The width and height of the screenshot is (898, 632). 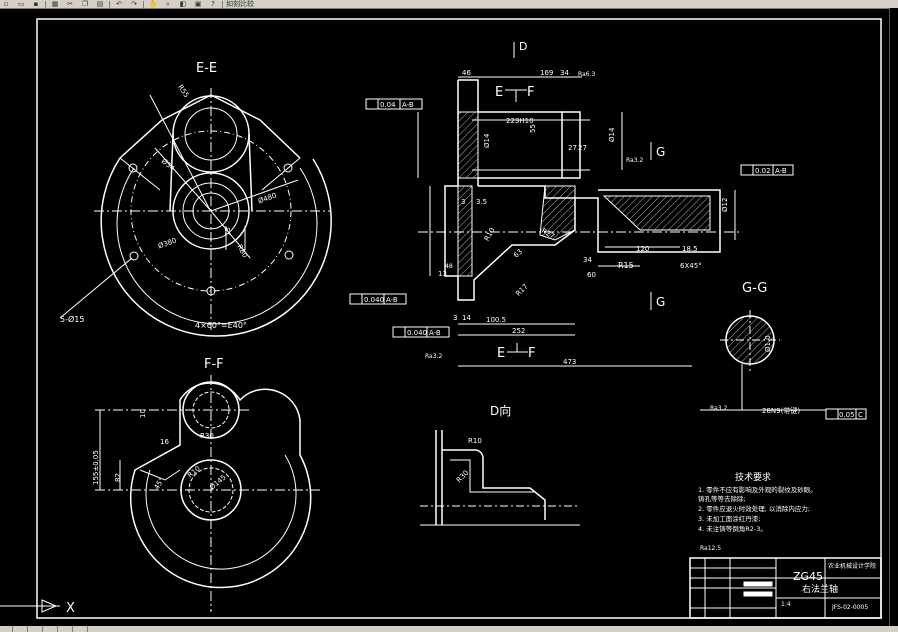 What do you see at coordinates (523, 46) in the screenshot?
I see `marker-d: D` at bounding box center [523, 46].